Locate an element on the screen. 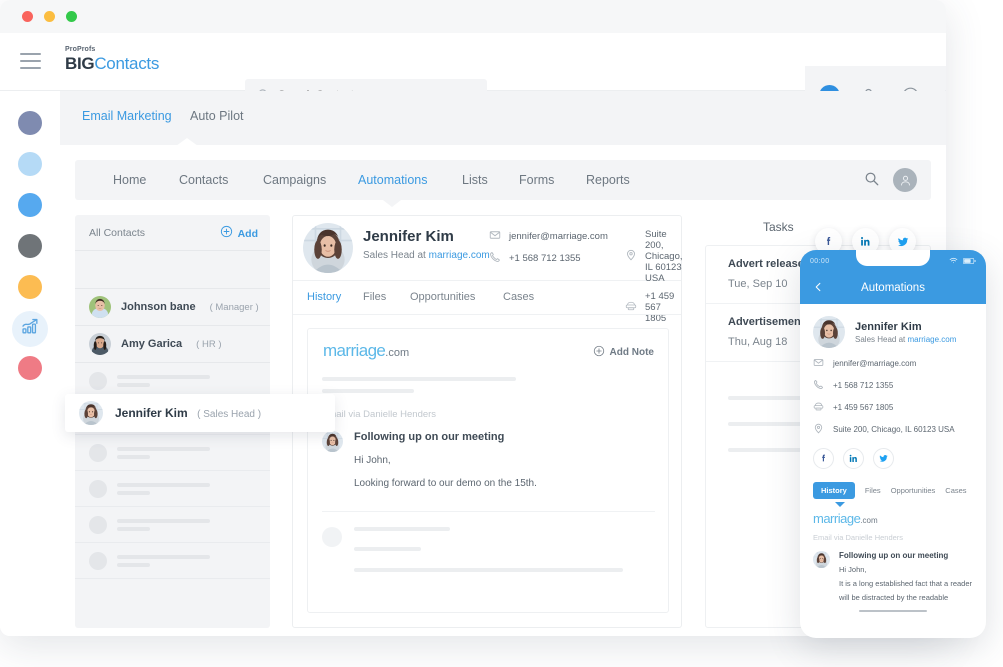 This screenshot has height=667, width=1003. phone-field-address: Suite 200, Chicago, IL 60123 USA is located at coordinates (893, 429).